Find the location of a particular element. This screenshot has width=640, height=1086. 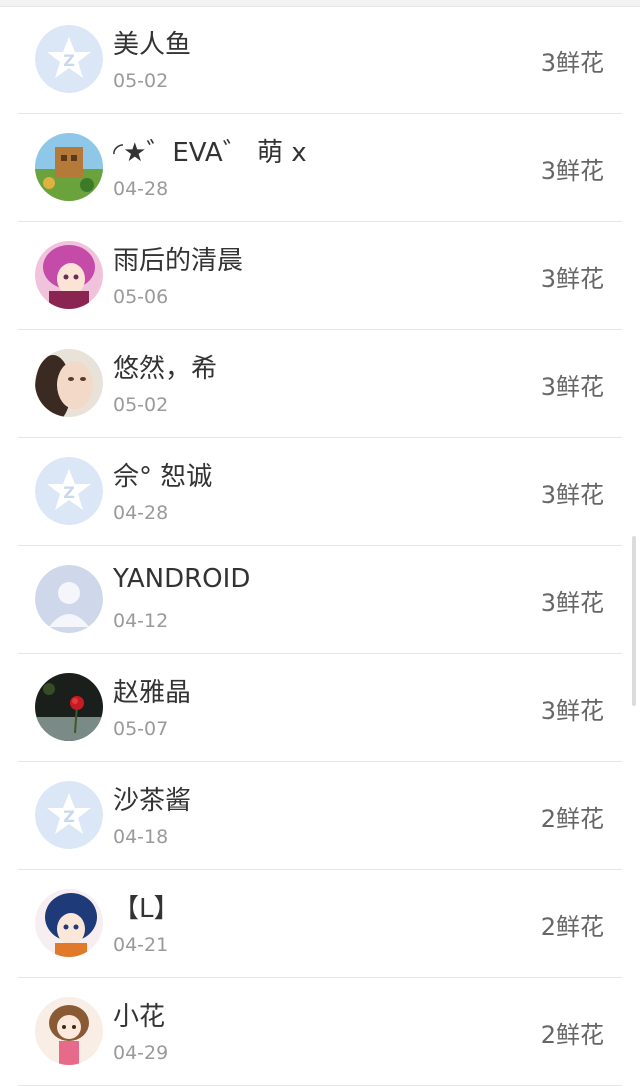

cartoon-girl-photo is located at coordinates (69, 1031).